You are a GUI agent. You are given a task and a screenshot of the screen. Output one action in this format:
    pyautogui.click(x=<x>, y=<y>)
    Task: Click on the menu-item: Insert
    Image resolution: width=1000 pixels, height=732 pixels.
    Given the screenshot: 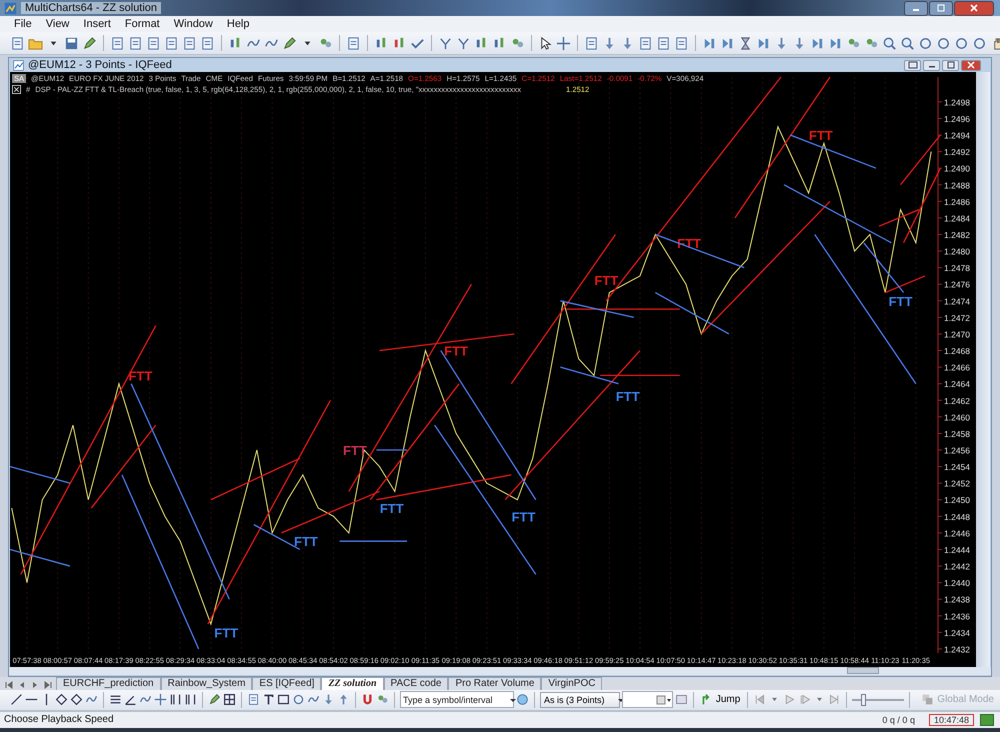 What is the action you would take?
    pyautogui.click(x=97, y=24)
    